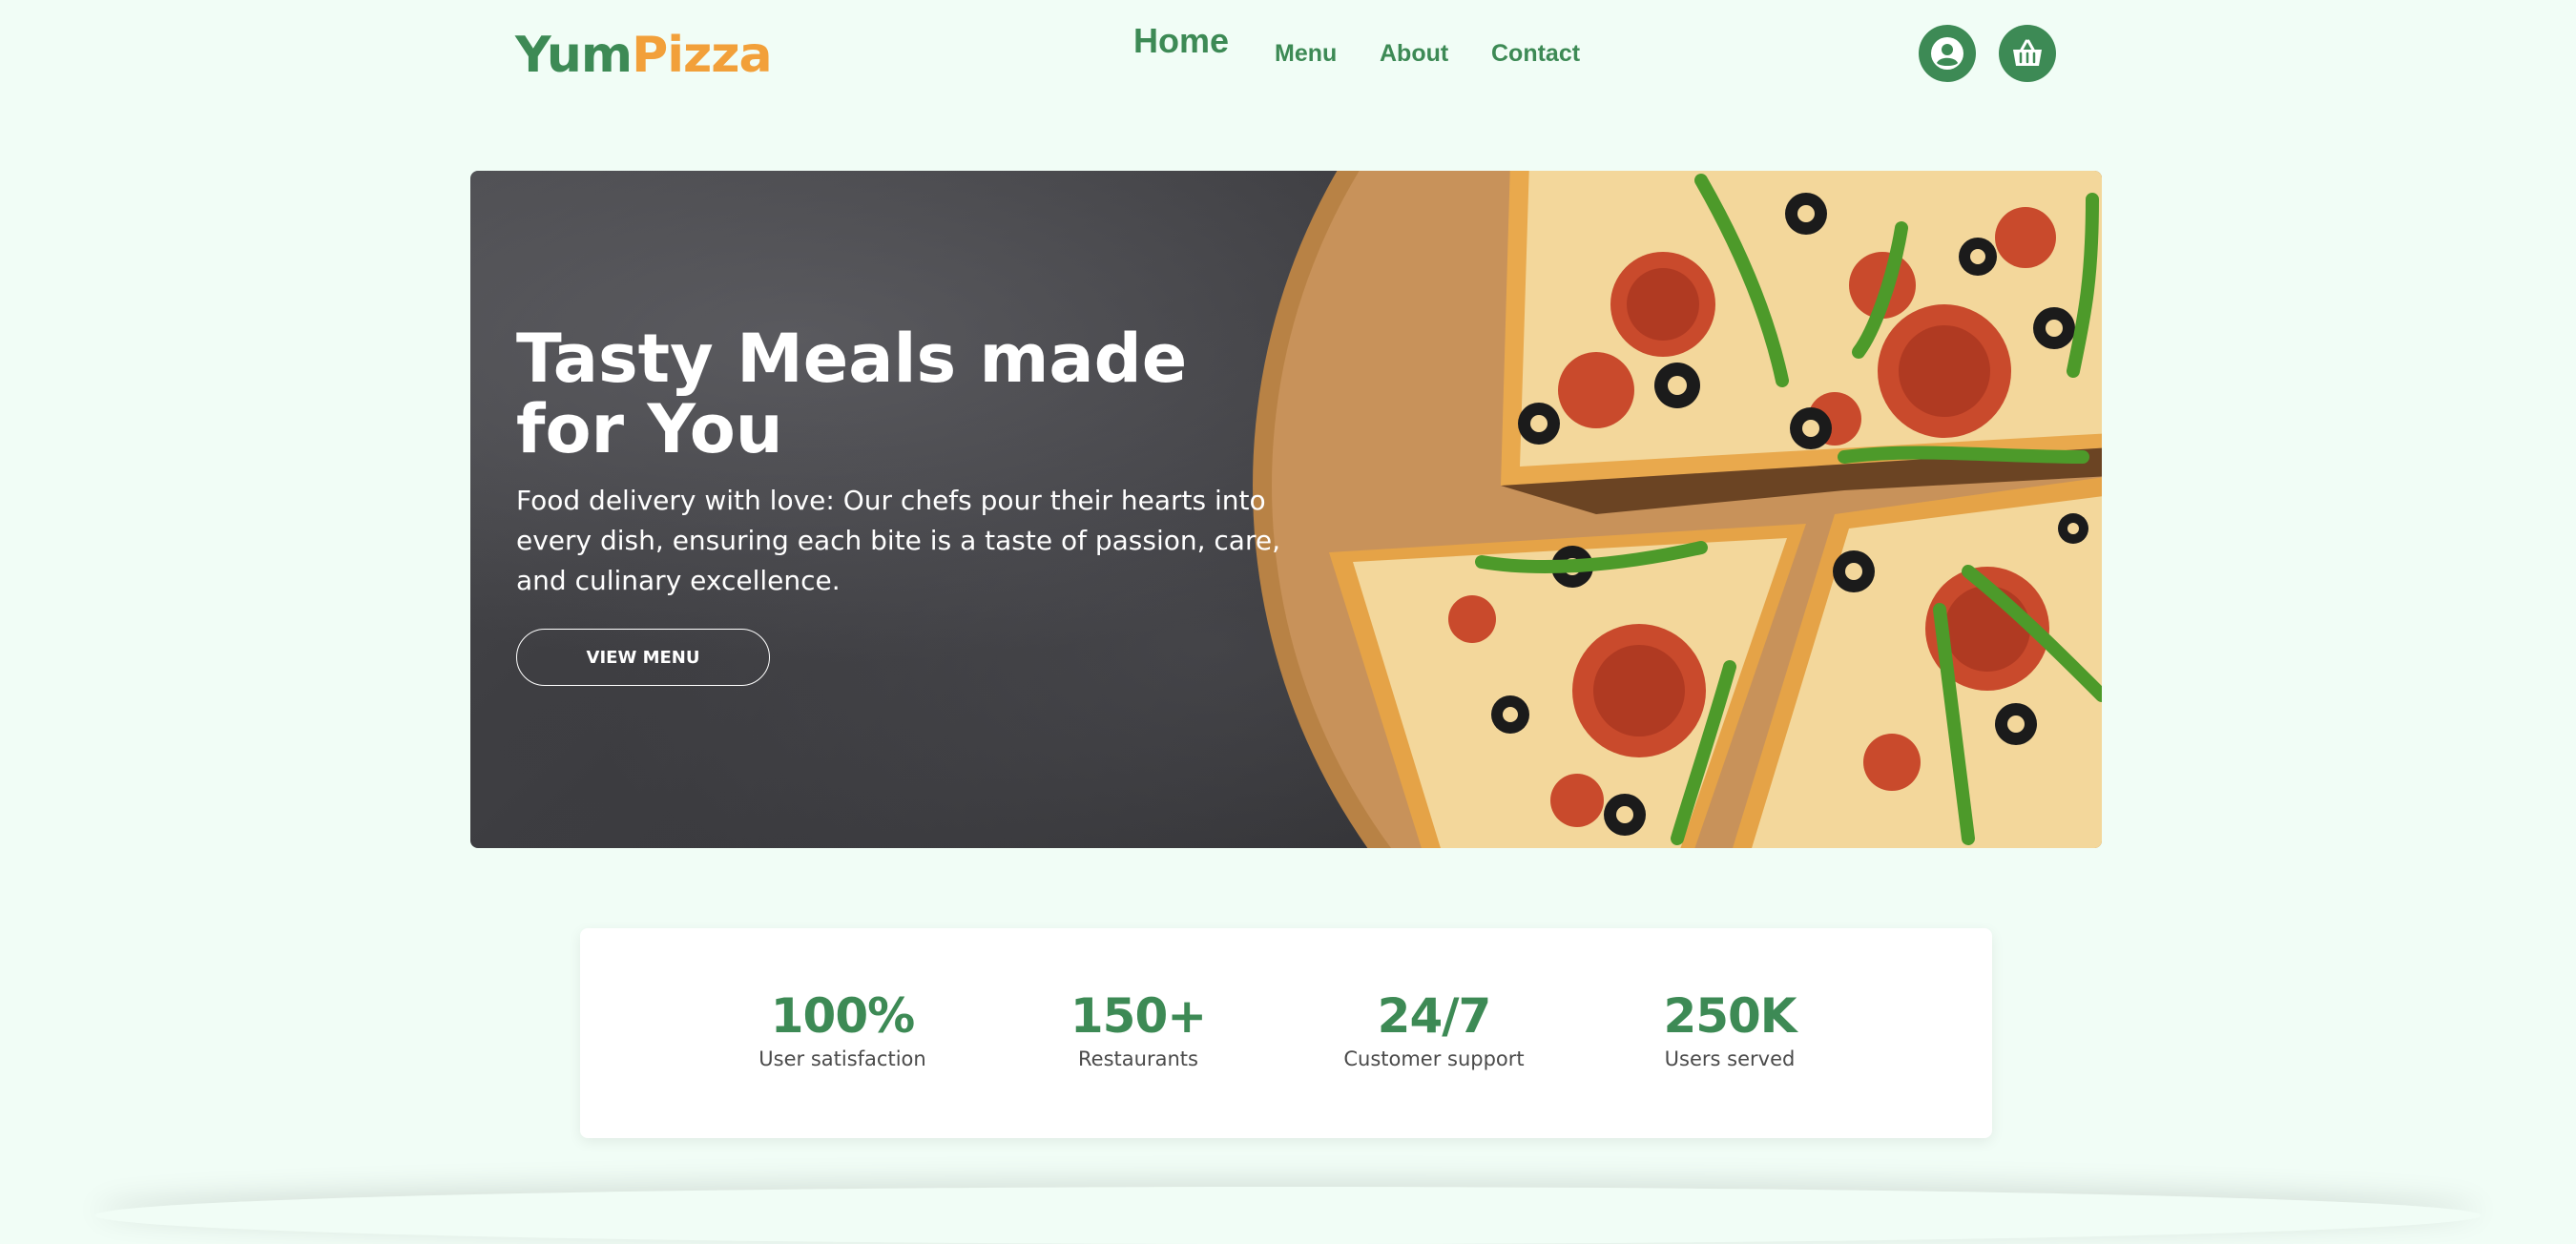 The image size is (2576, 1244). I want to click on nav-link-menu: Menu, so click(1306, 54).